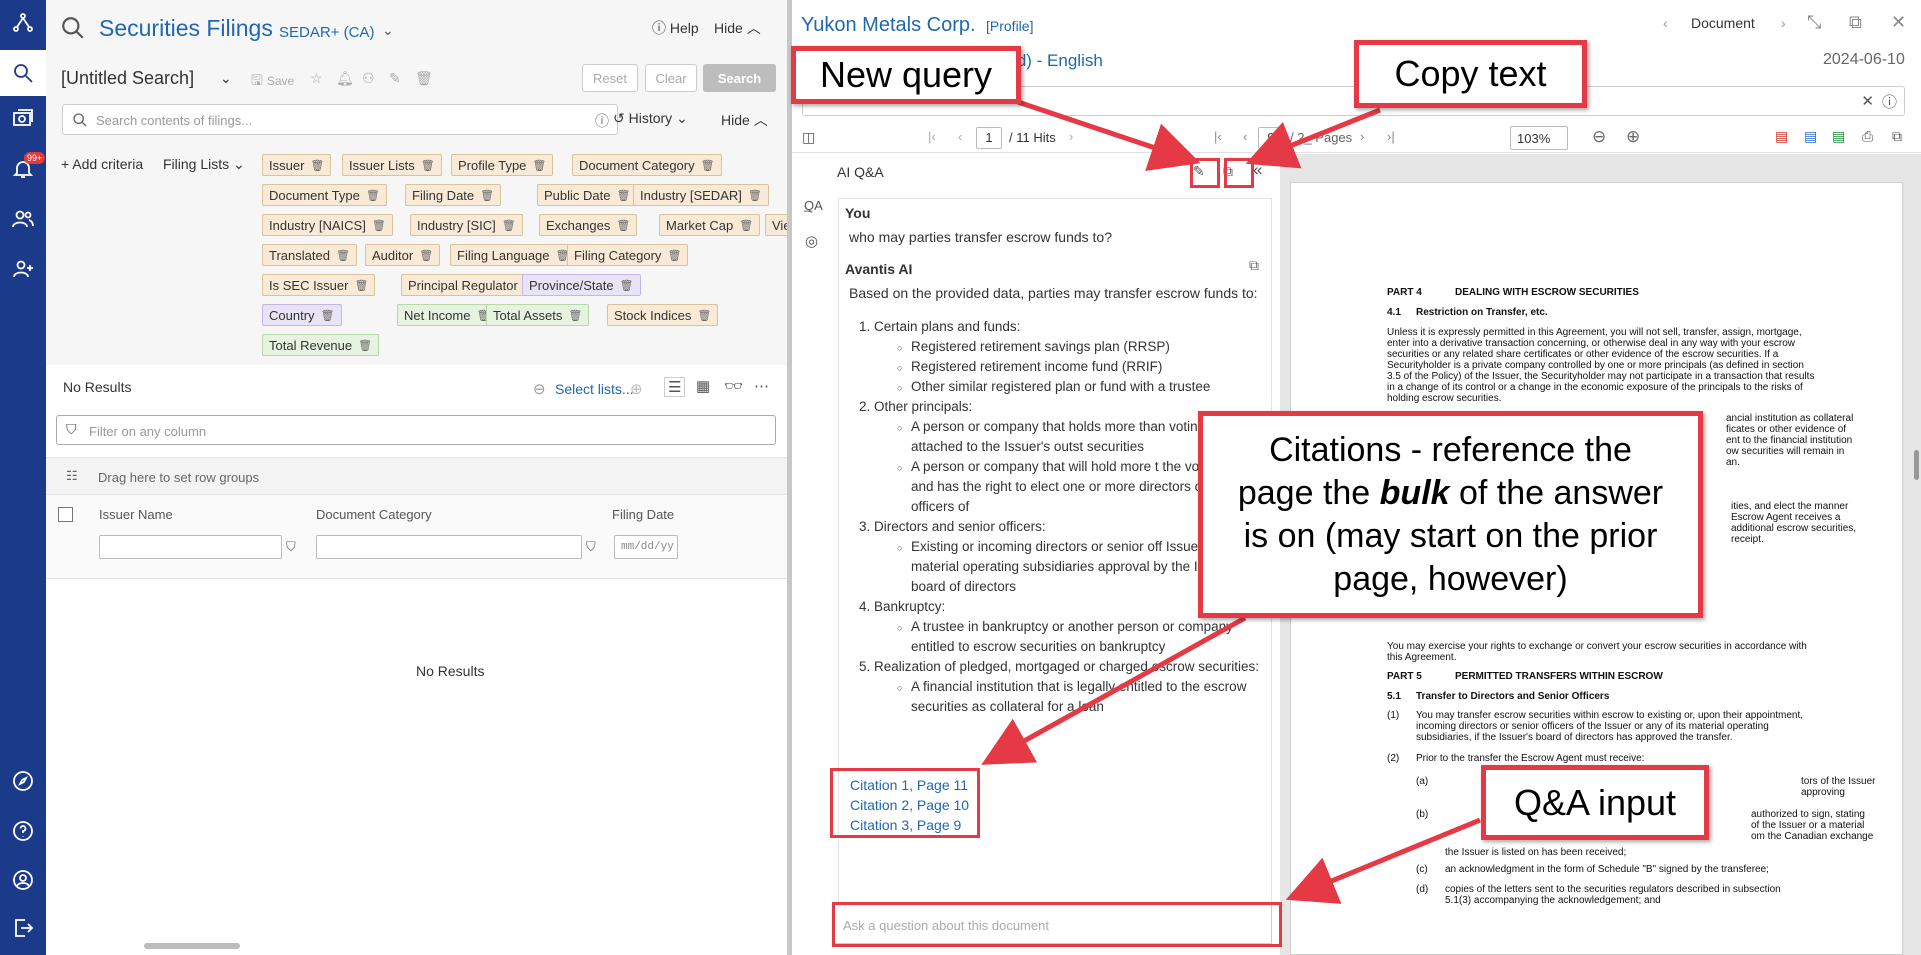  I want to click on pdf-icon: ▤, so click(1781, 136).